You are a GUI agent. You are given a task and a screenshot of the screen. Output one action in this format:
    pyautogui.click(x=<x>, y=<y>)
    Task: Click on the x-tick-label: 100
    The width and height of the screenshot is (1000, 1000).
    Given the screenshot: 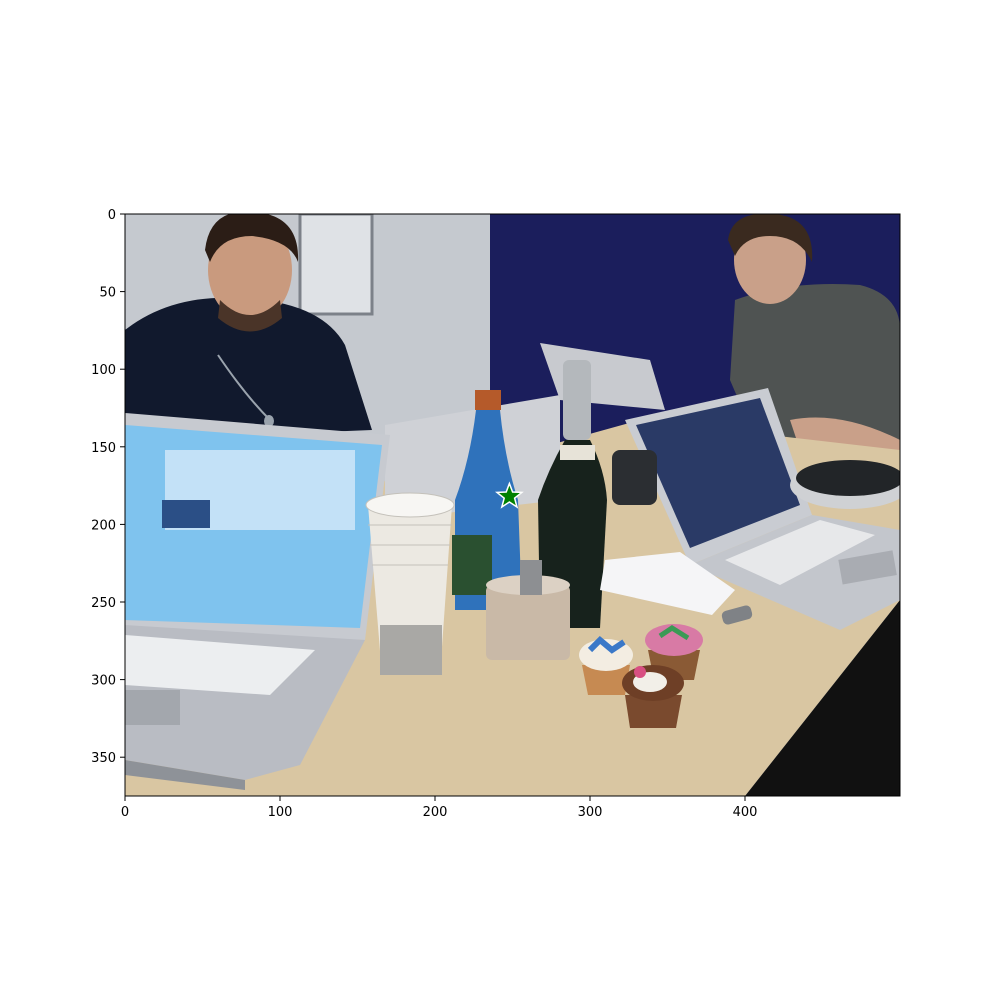 What is the action you would take?
    pyautogui.click(x=280, y=812)
    